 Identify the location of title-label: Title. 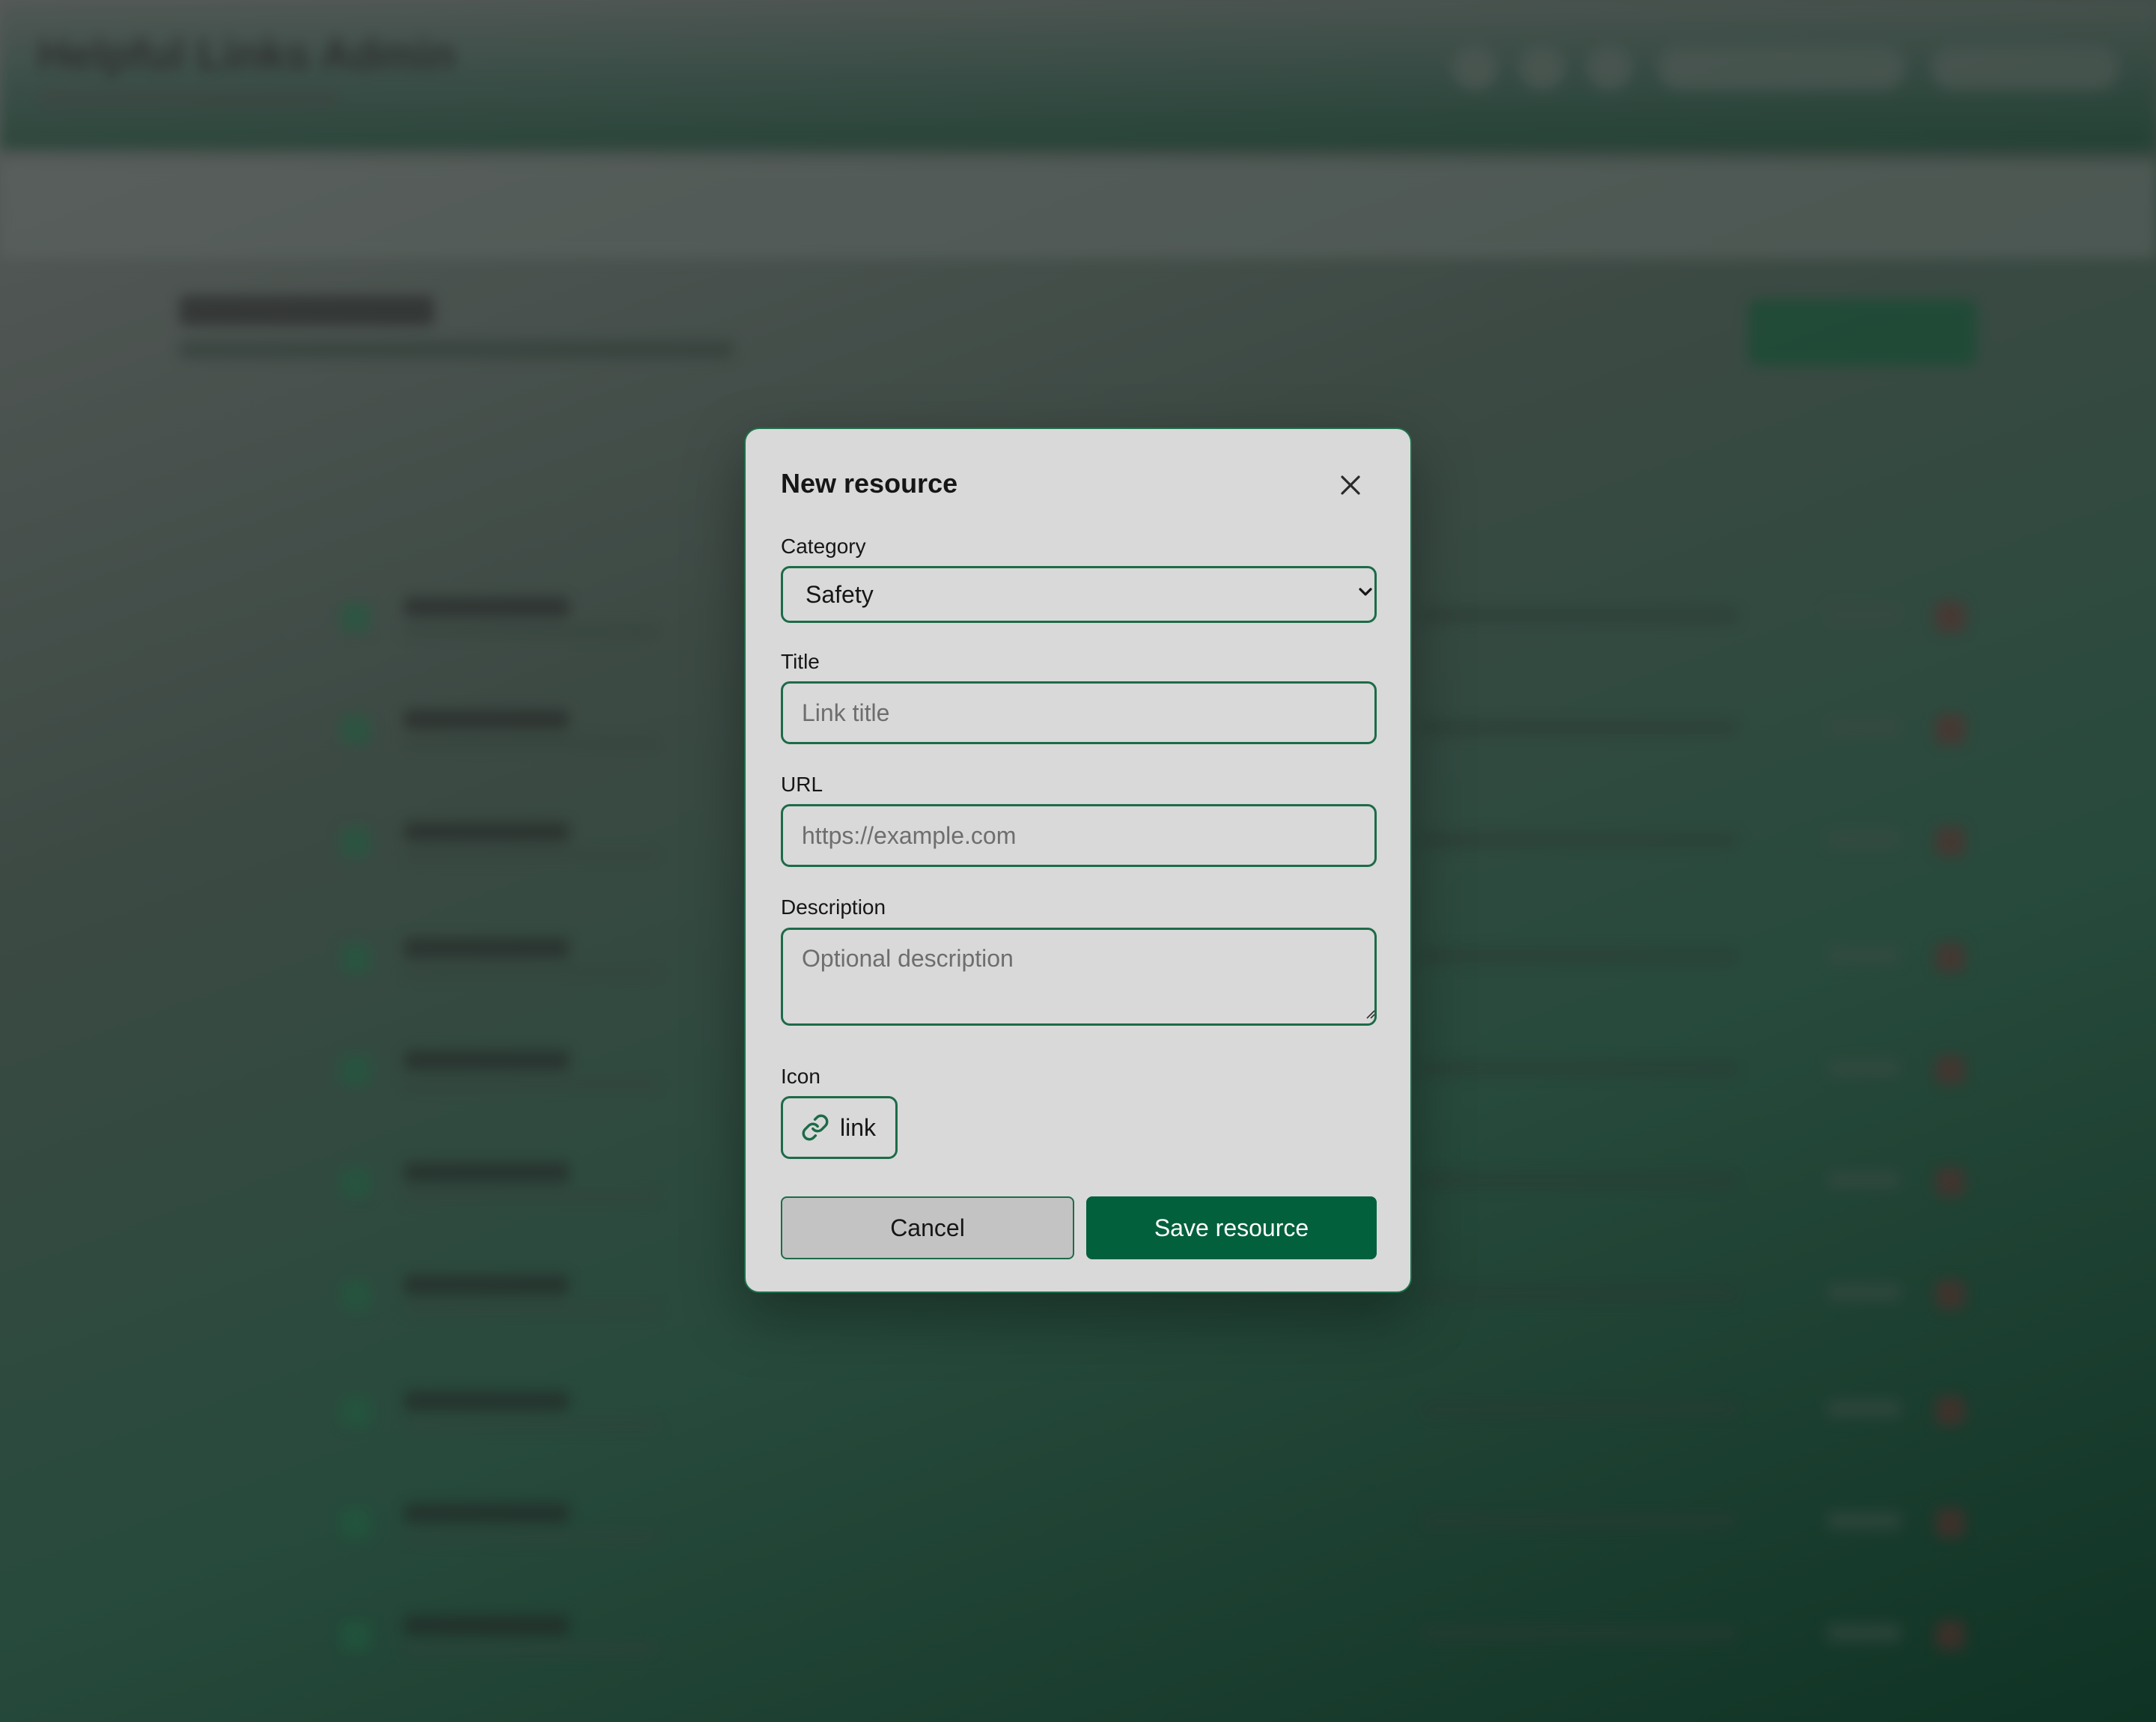
(800, 661).